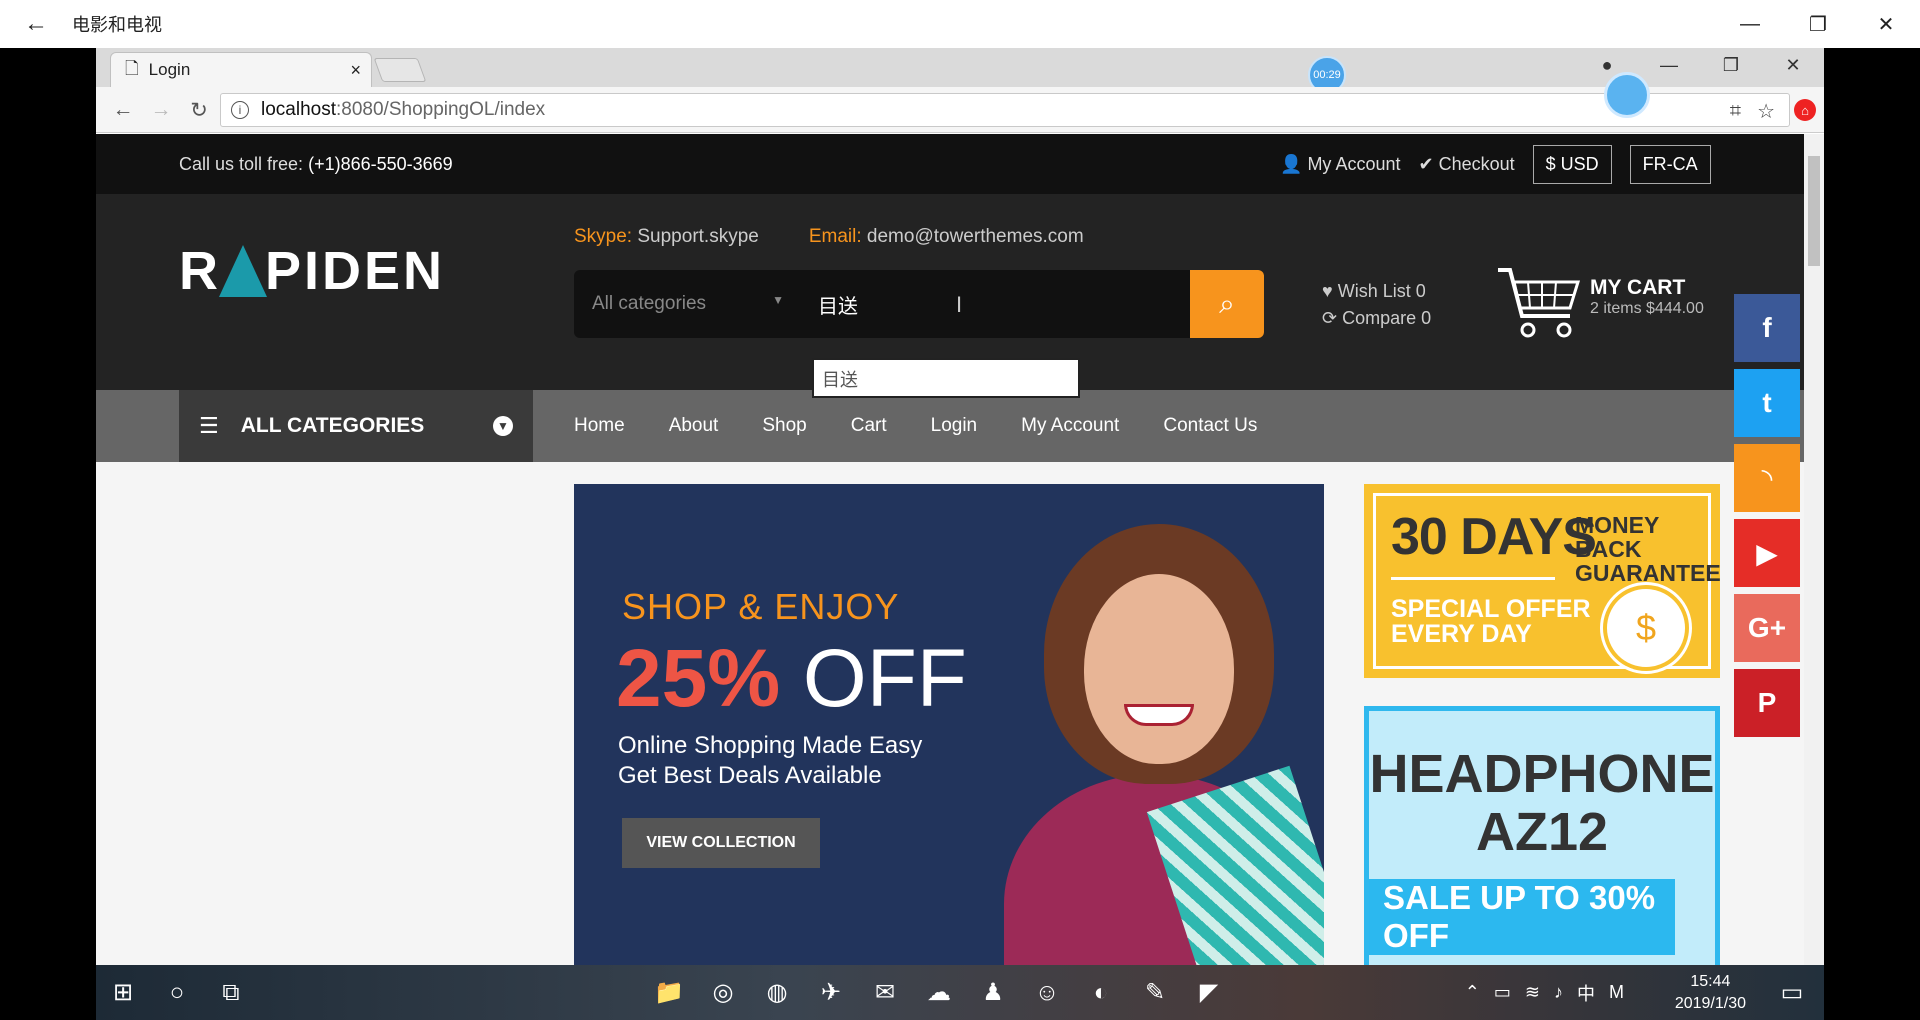  Describe the element at coordinates (1047, 992) in the screenshot. I see `wechat-icon: ☺` at that location.